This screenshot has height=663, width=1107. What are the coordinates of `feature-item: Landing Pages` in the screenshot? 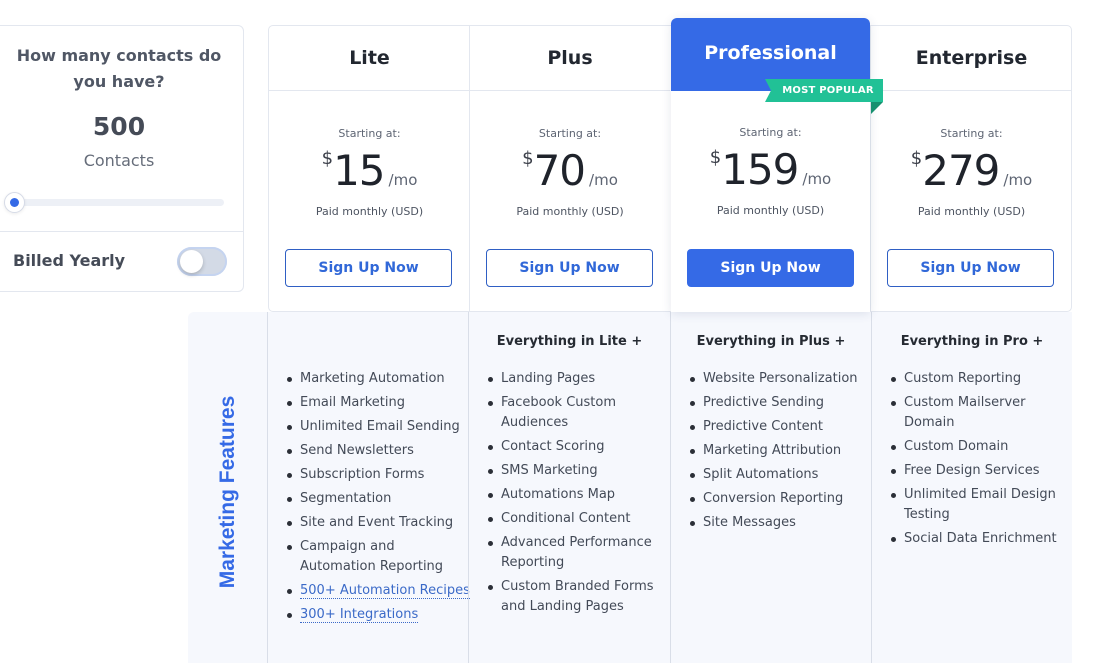 It's located at (574, 379).